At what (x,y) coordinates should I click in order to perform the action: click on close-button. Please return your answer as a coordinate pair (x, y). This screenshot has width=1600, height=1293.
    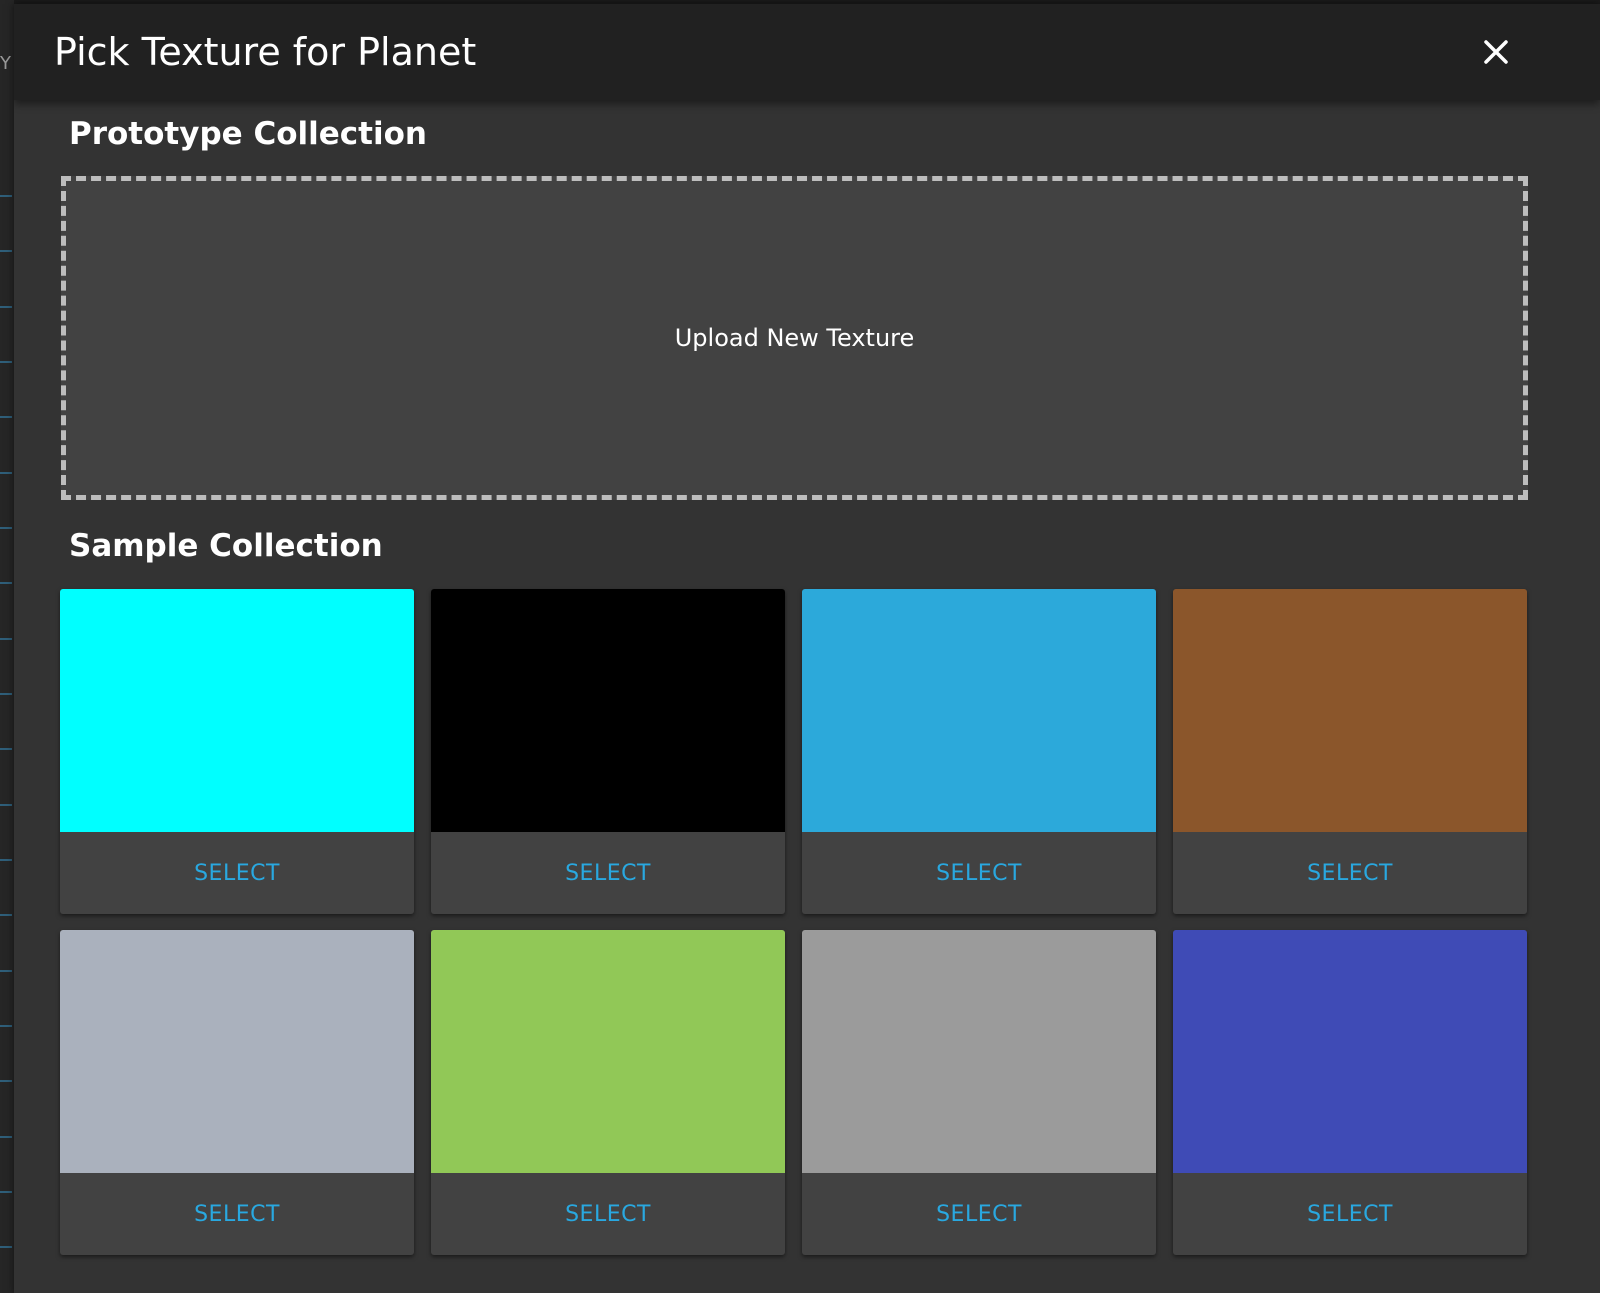
    Looking at the image, I should click on (1496, 52).